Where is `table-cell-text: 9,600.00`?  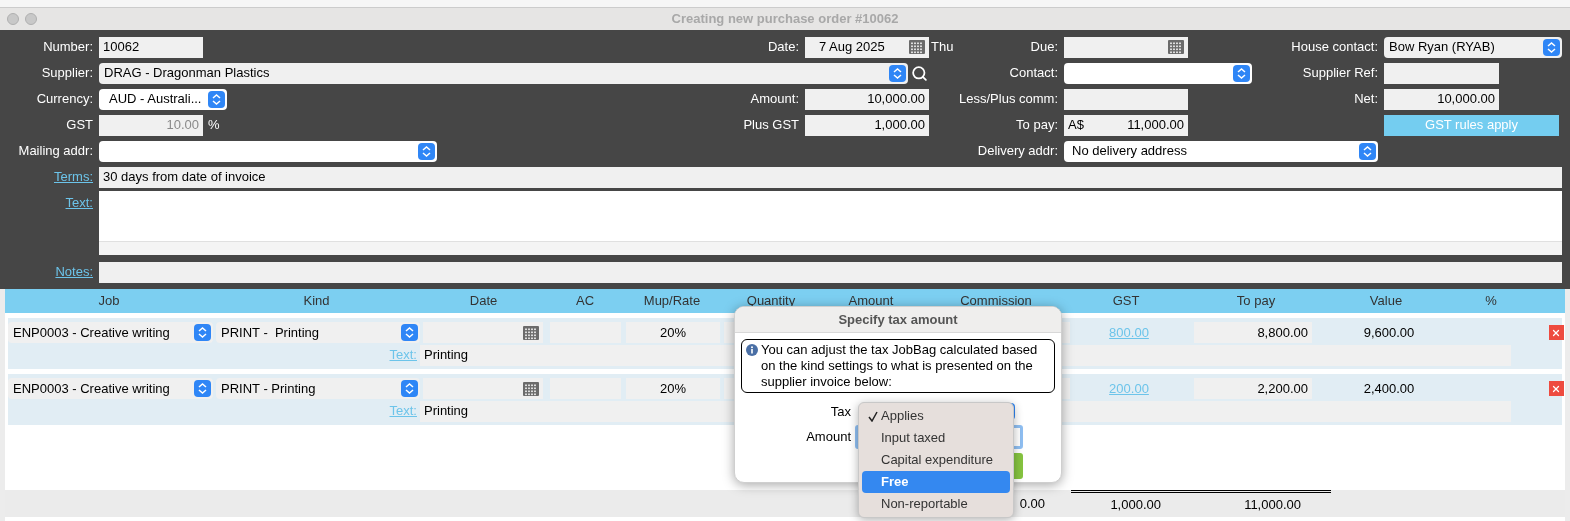
table-cell-text: 9,600.00 is located at coordinates (1389, 332).